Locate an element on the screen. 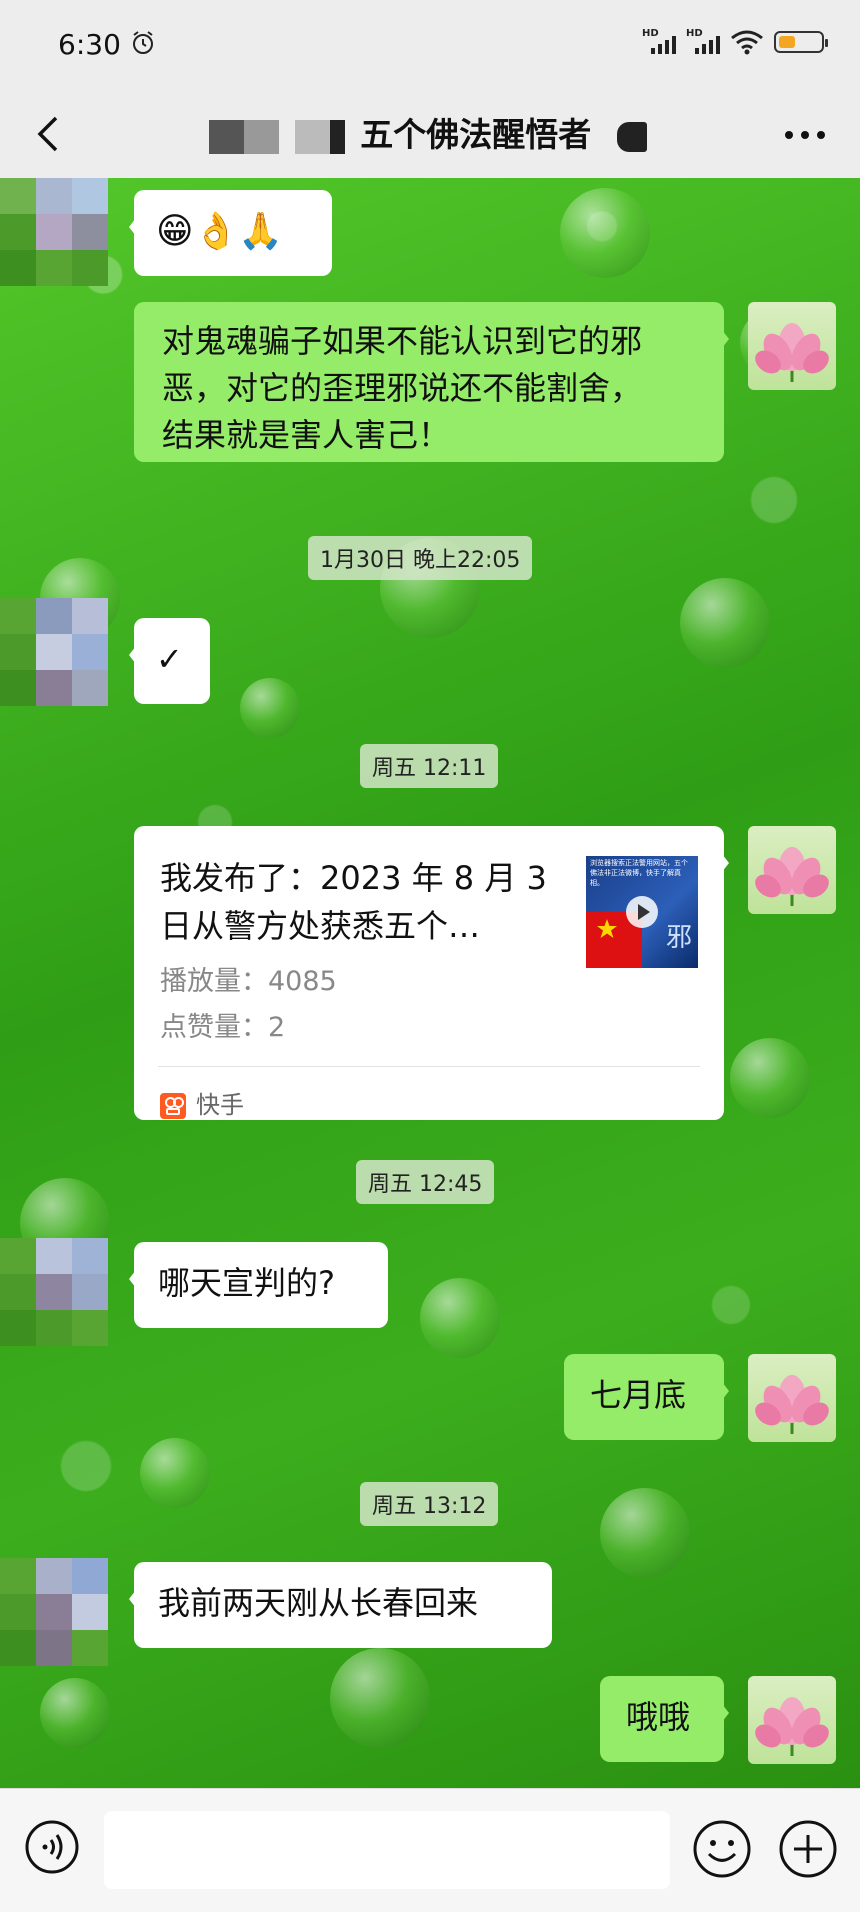 The image size is (860, 1912). message-bubble-incoming: 我前两天刚从长春回来 is located at coordinates (340, 1605).